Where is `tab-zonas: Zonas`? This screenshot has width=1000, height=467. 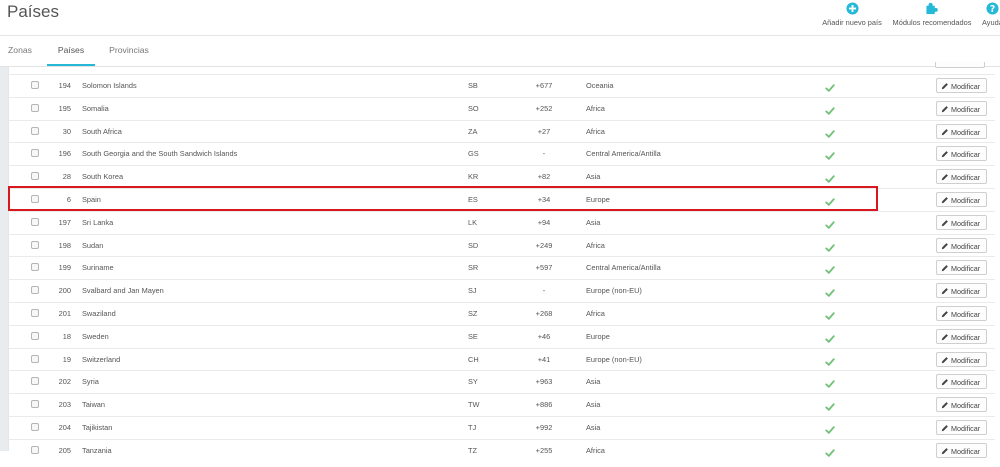
tab-zonas: Zonas is located at coordinates (20, 50).